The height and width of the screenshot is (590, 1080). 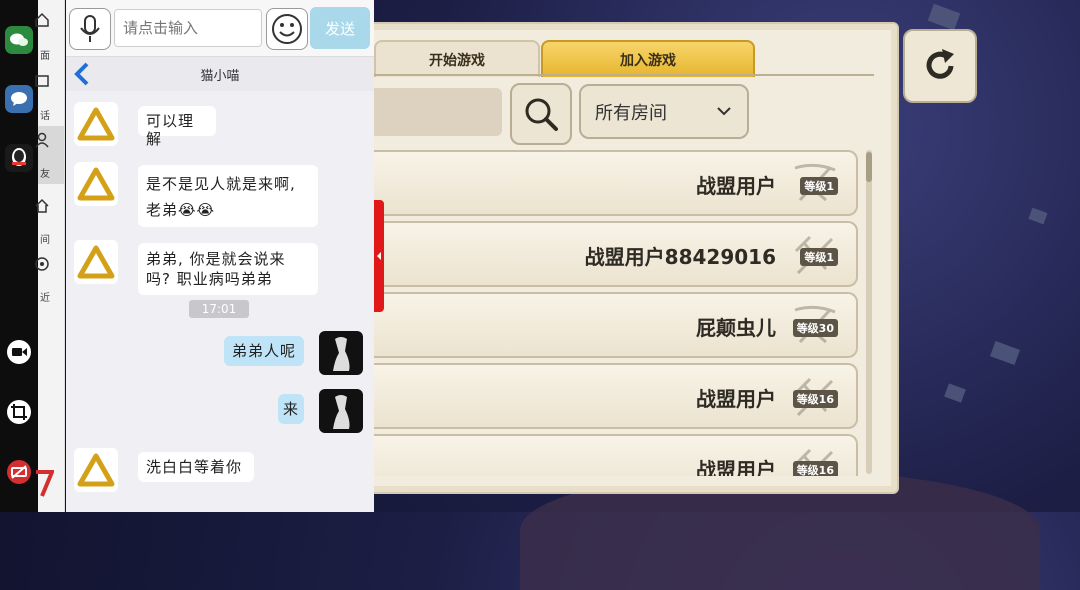 What do you see at coordinates (45, 240) in the screenshot?
I see `nav-item-label: 间` at bounding box center [45, 240].